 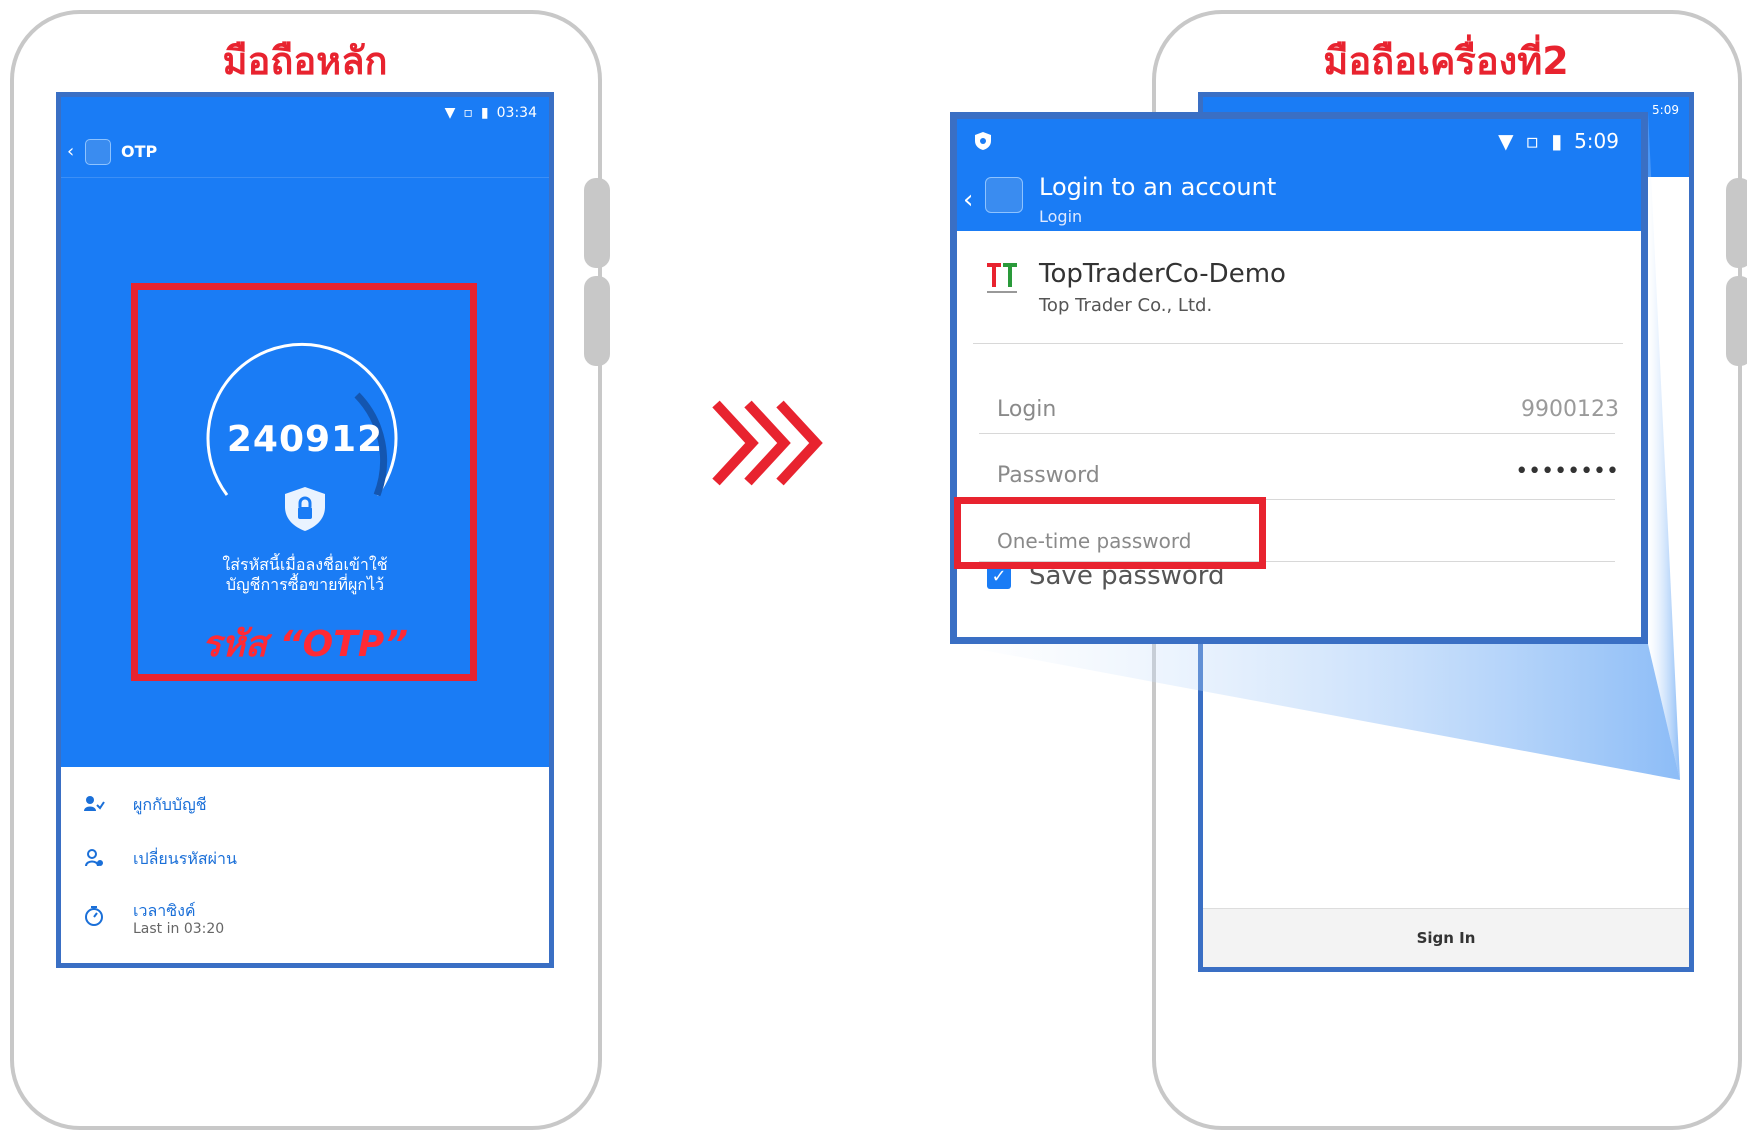 What do you see at coordinates (139, 151) in the screenshot?
I see `app-title: OTP` at bounding box center [139, 151].